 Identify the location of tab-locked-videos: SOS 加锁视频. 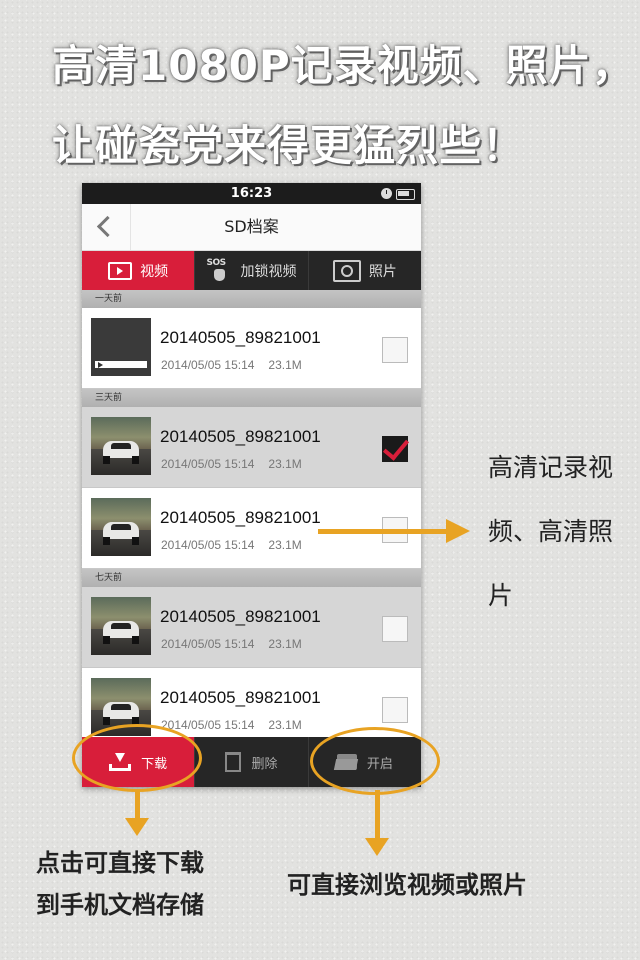
(252, 270).